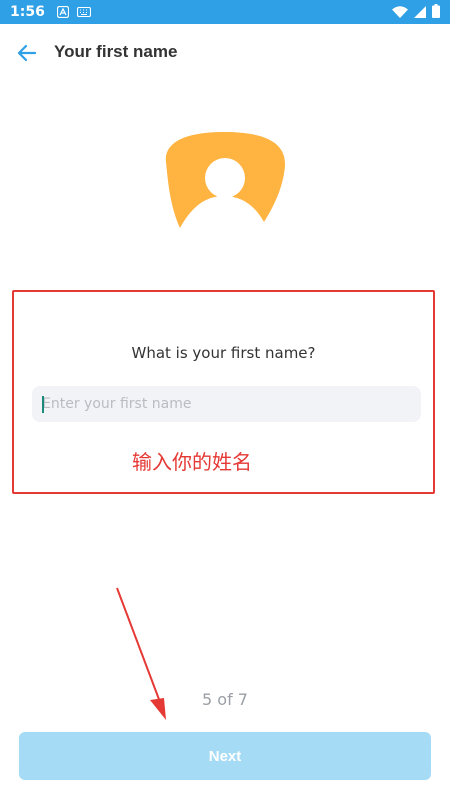 The height and width of the screenshot is (800, 450). What do you see at coordinates (436, 12) in the screenshot?
I see `battery-icon` at bounding box center [436, 12].